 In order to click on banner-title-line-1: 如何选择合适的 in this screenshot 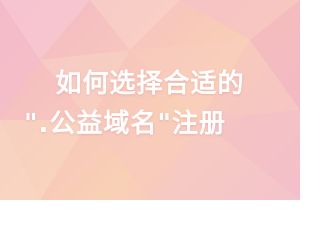, I will do `click(150, 84)`.